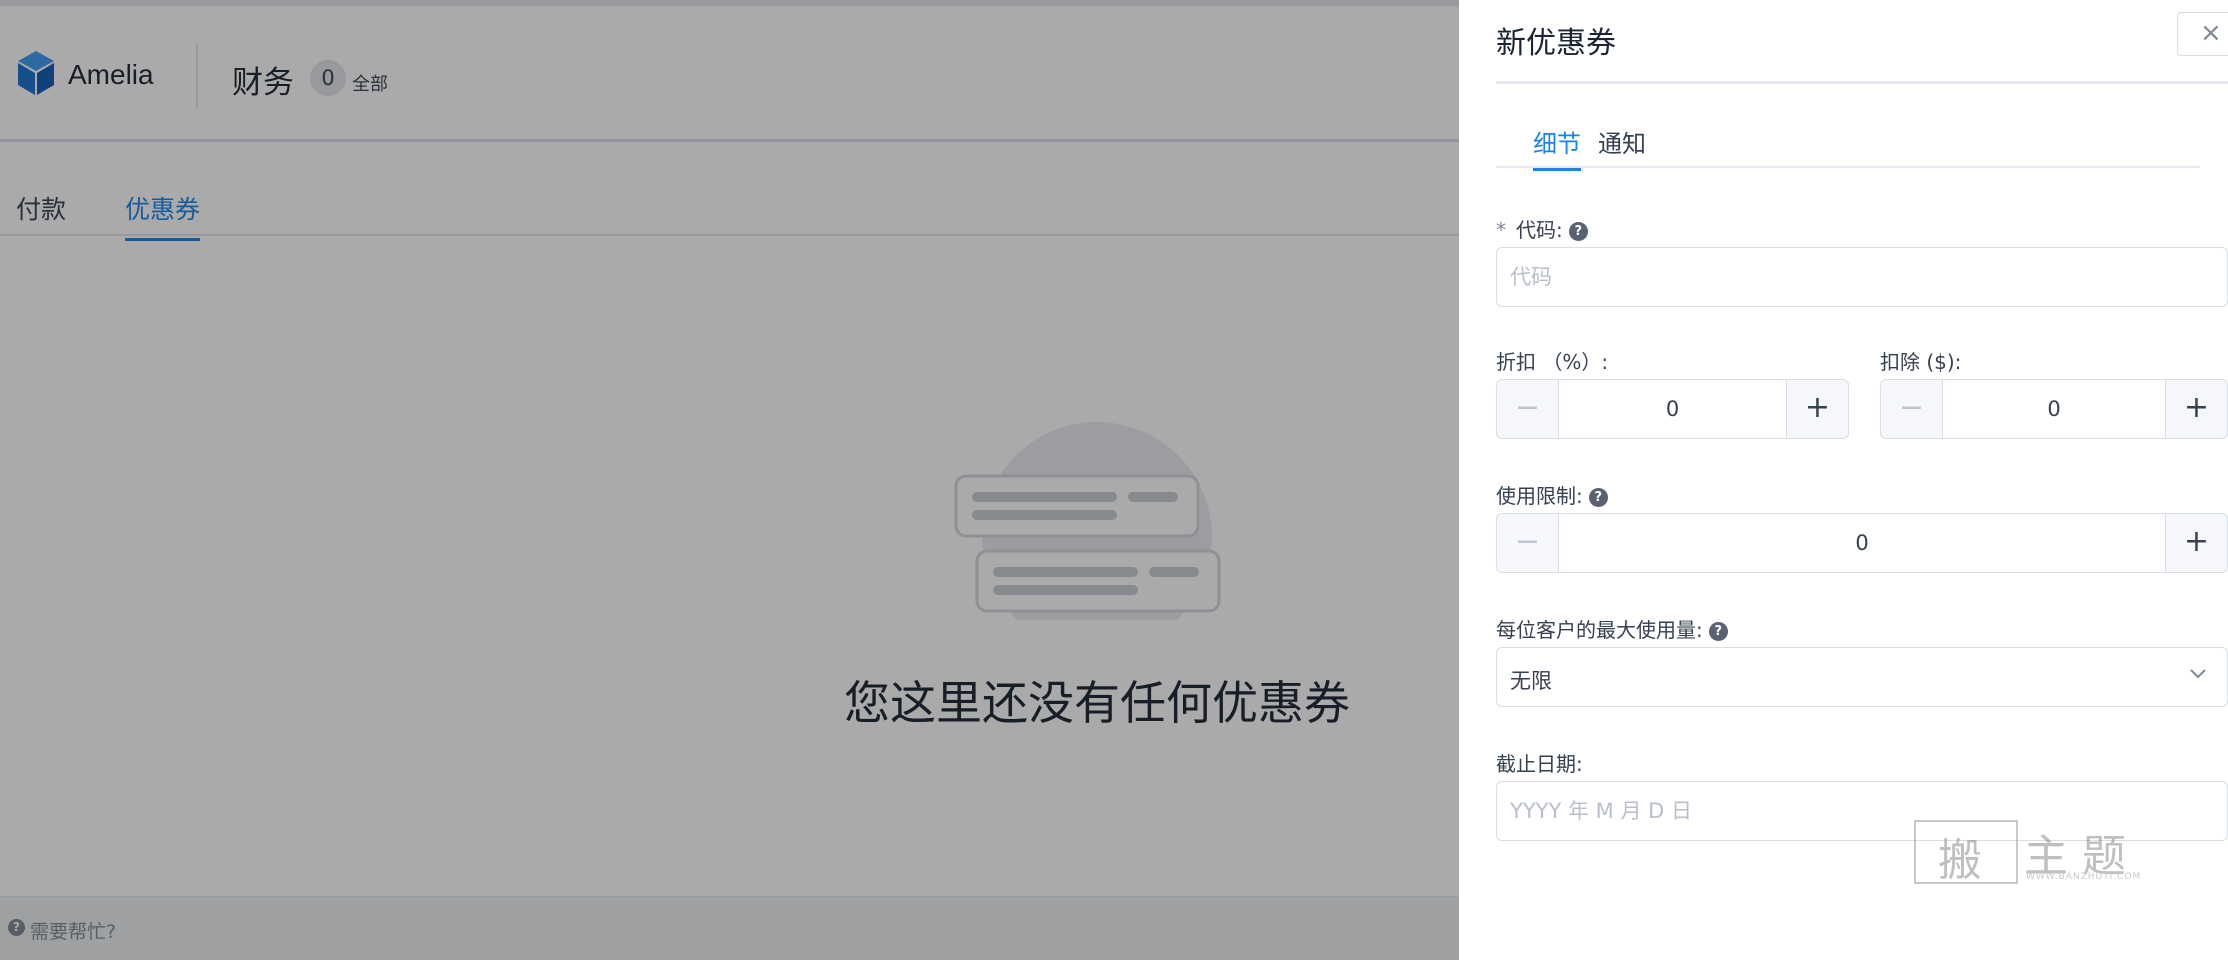 The image size is (2228, 960). Describe the element at coordinates (1501, 230) in the screenshot. I see `required-mark: *` at that location.